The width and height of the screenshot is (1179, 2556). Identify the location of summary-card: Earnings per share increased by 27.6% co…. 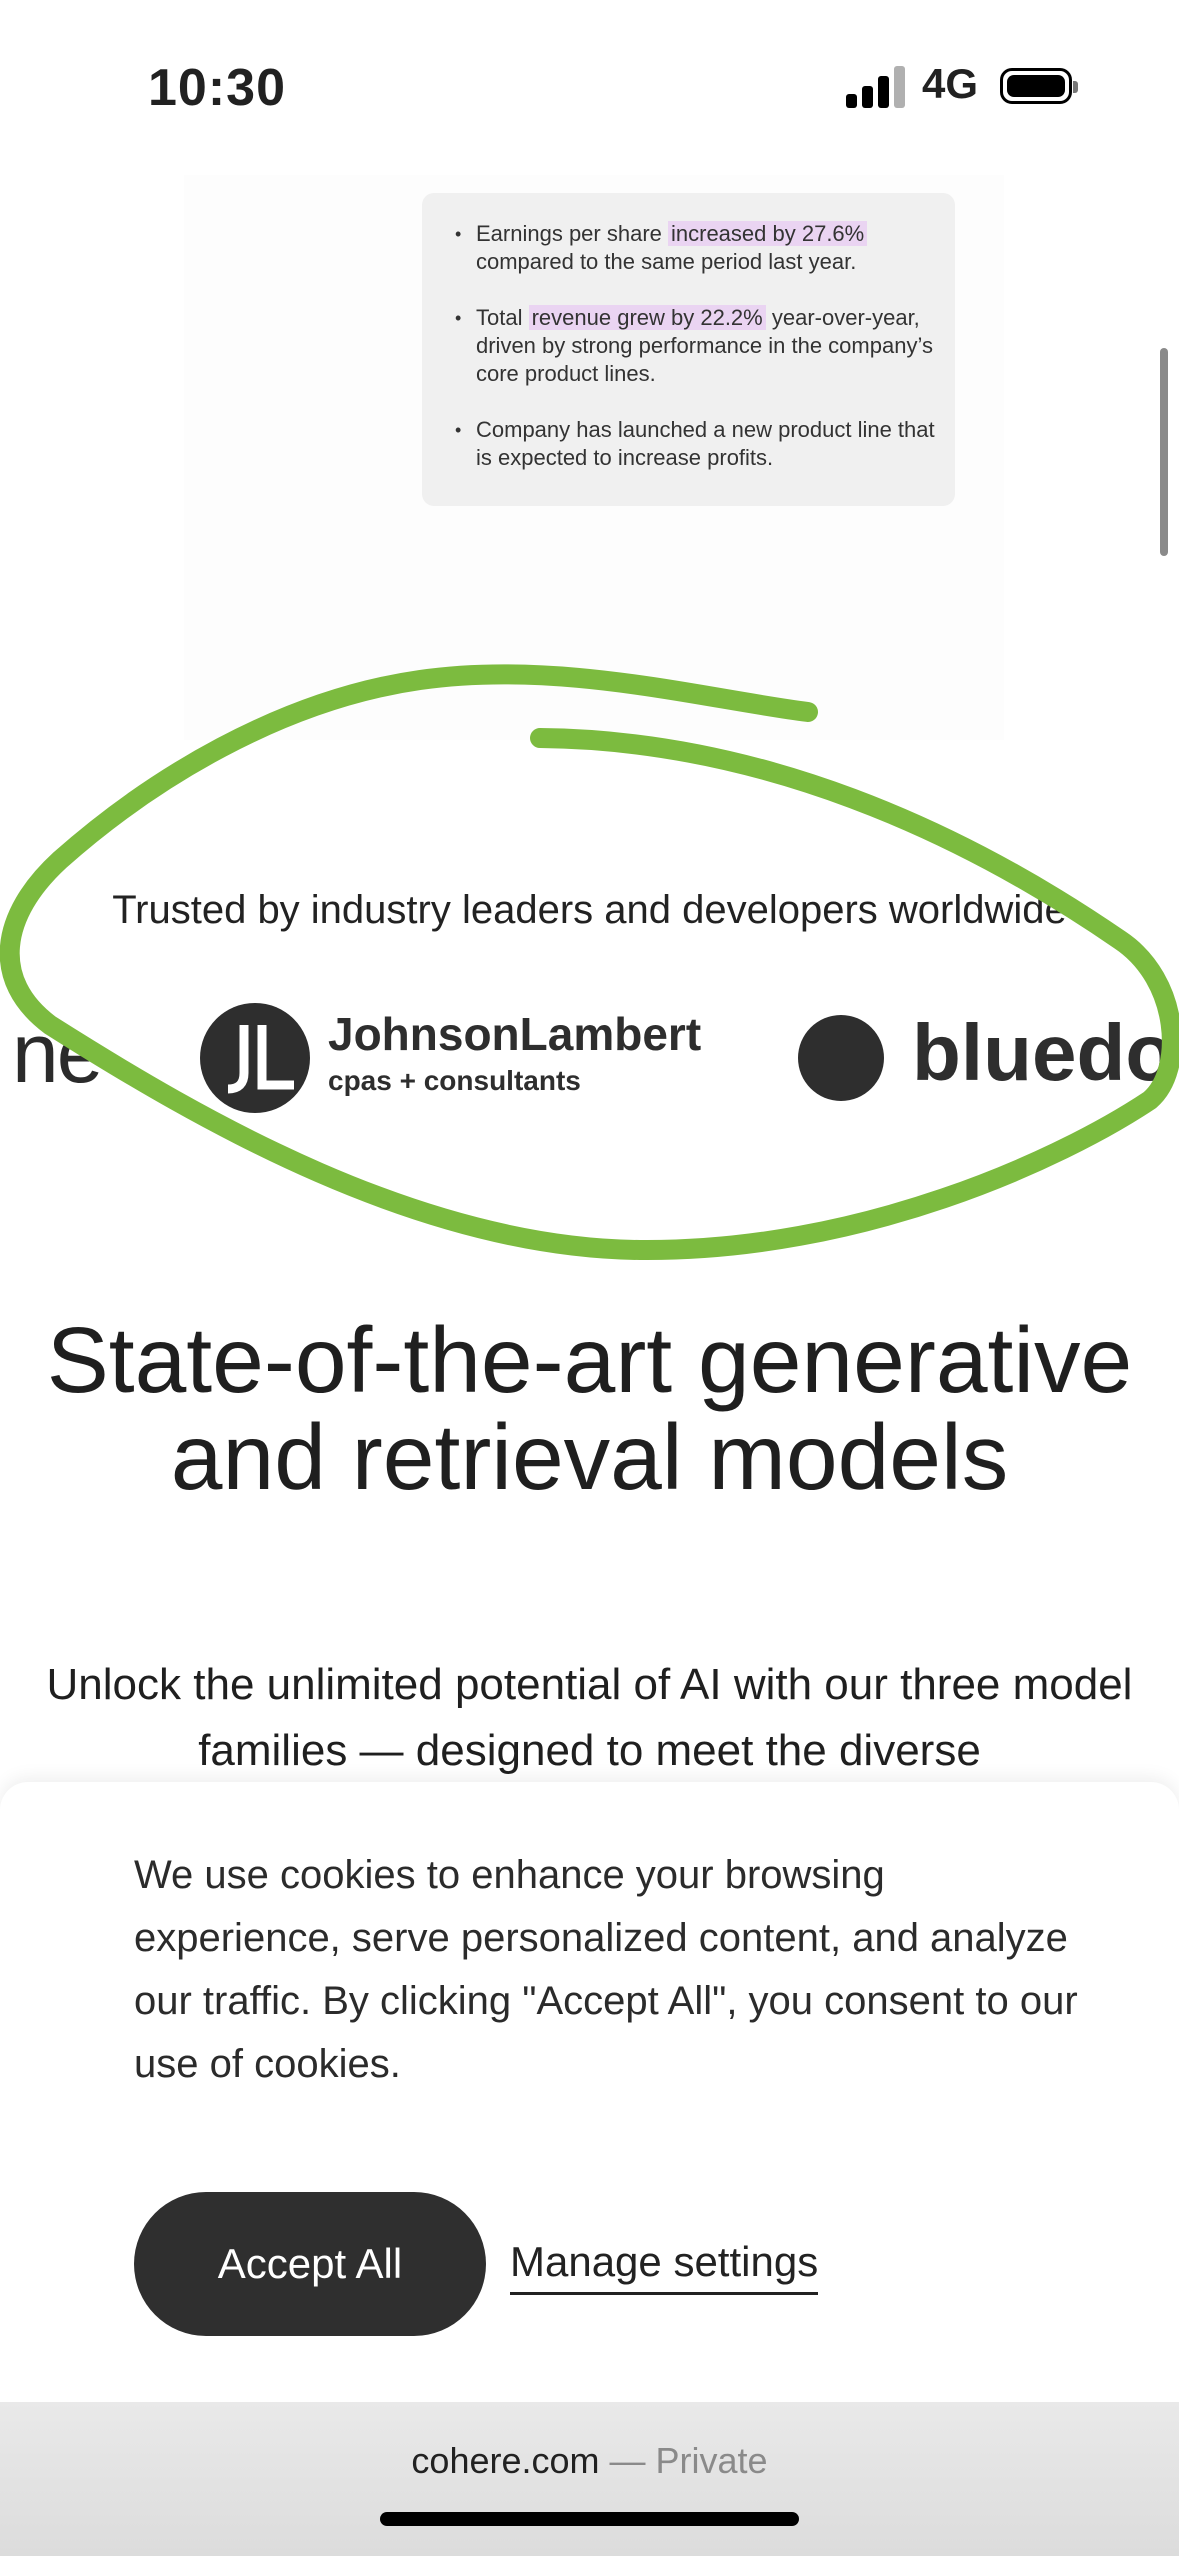
(688, 349).